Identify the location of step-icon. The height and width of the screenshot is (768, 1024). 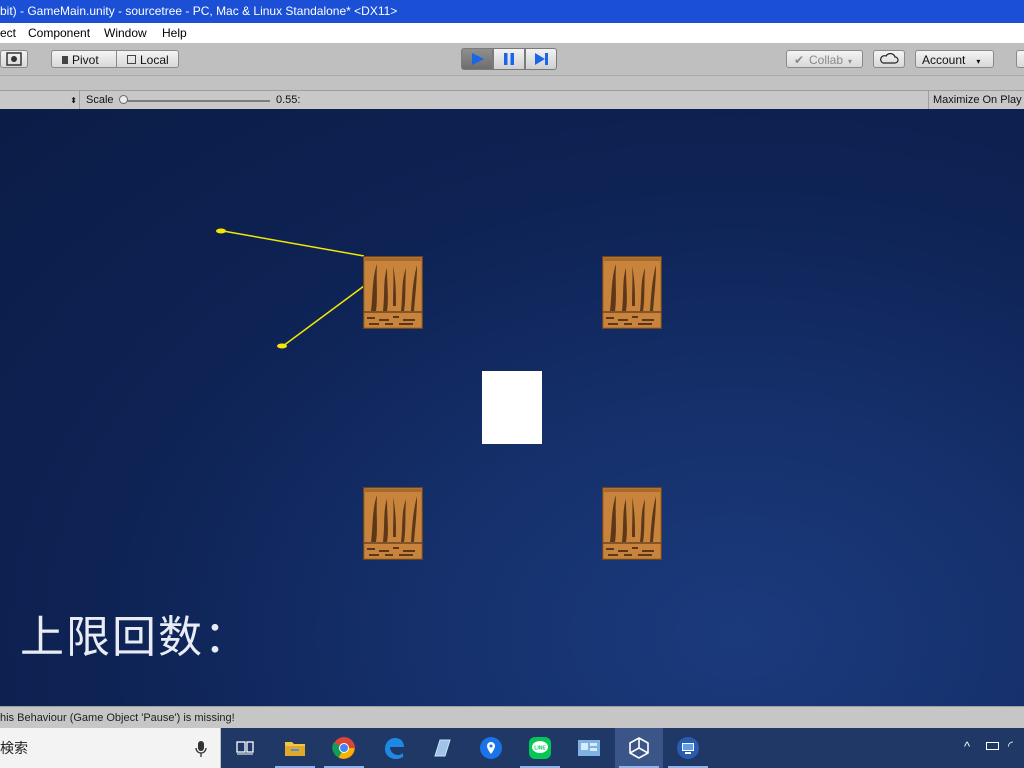
(541, 59).